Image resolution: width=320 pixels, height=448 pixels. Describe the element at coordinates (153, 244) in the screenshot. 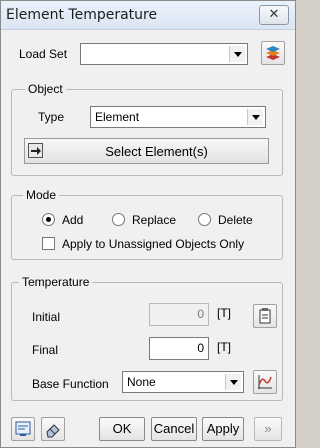

I see `apply-unassigned-label: Apply to Unassigned Objects Only` at that location.